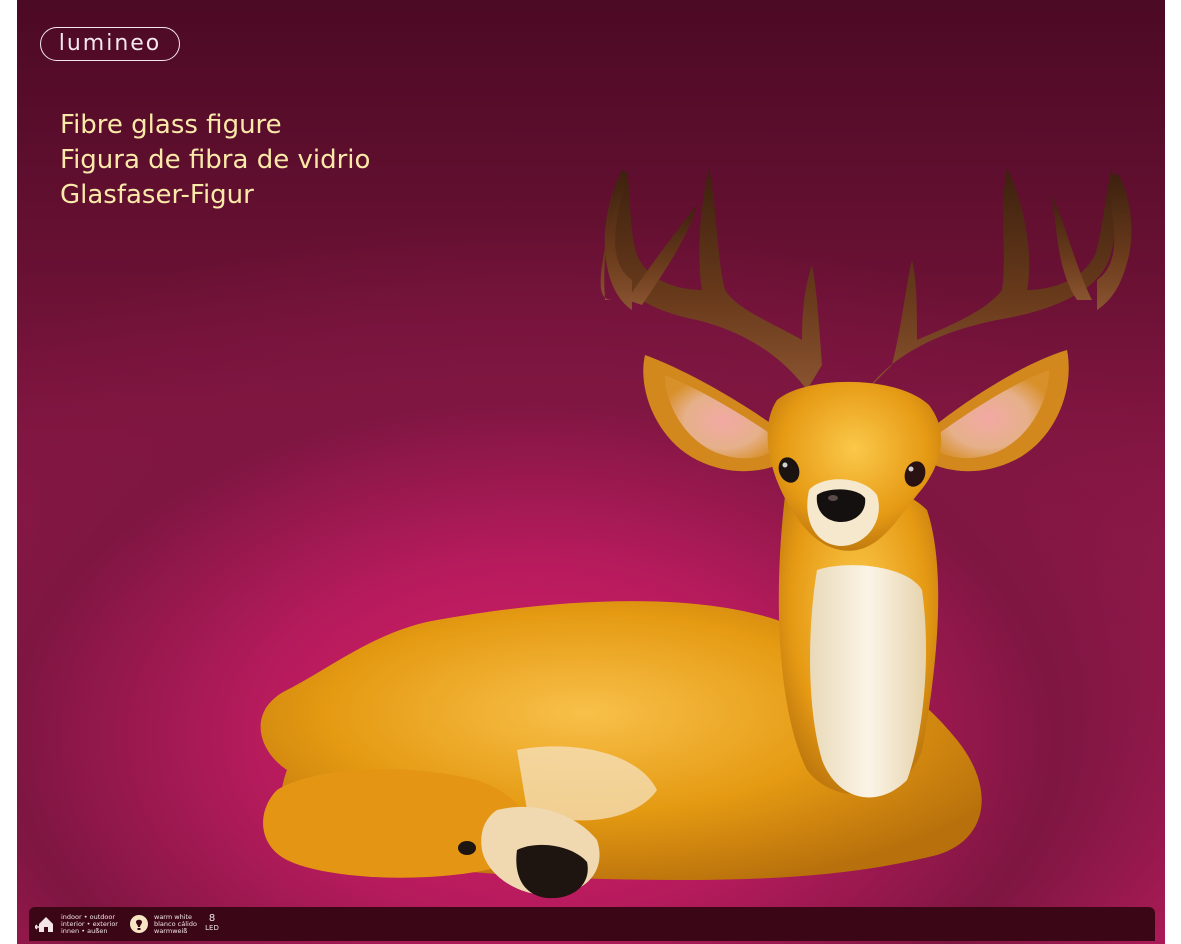 This screenshot has width=1181, height=944. I want to click on location-line-de: innen • außen, so click(84, 930).